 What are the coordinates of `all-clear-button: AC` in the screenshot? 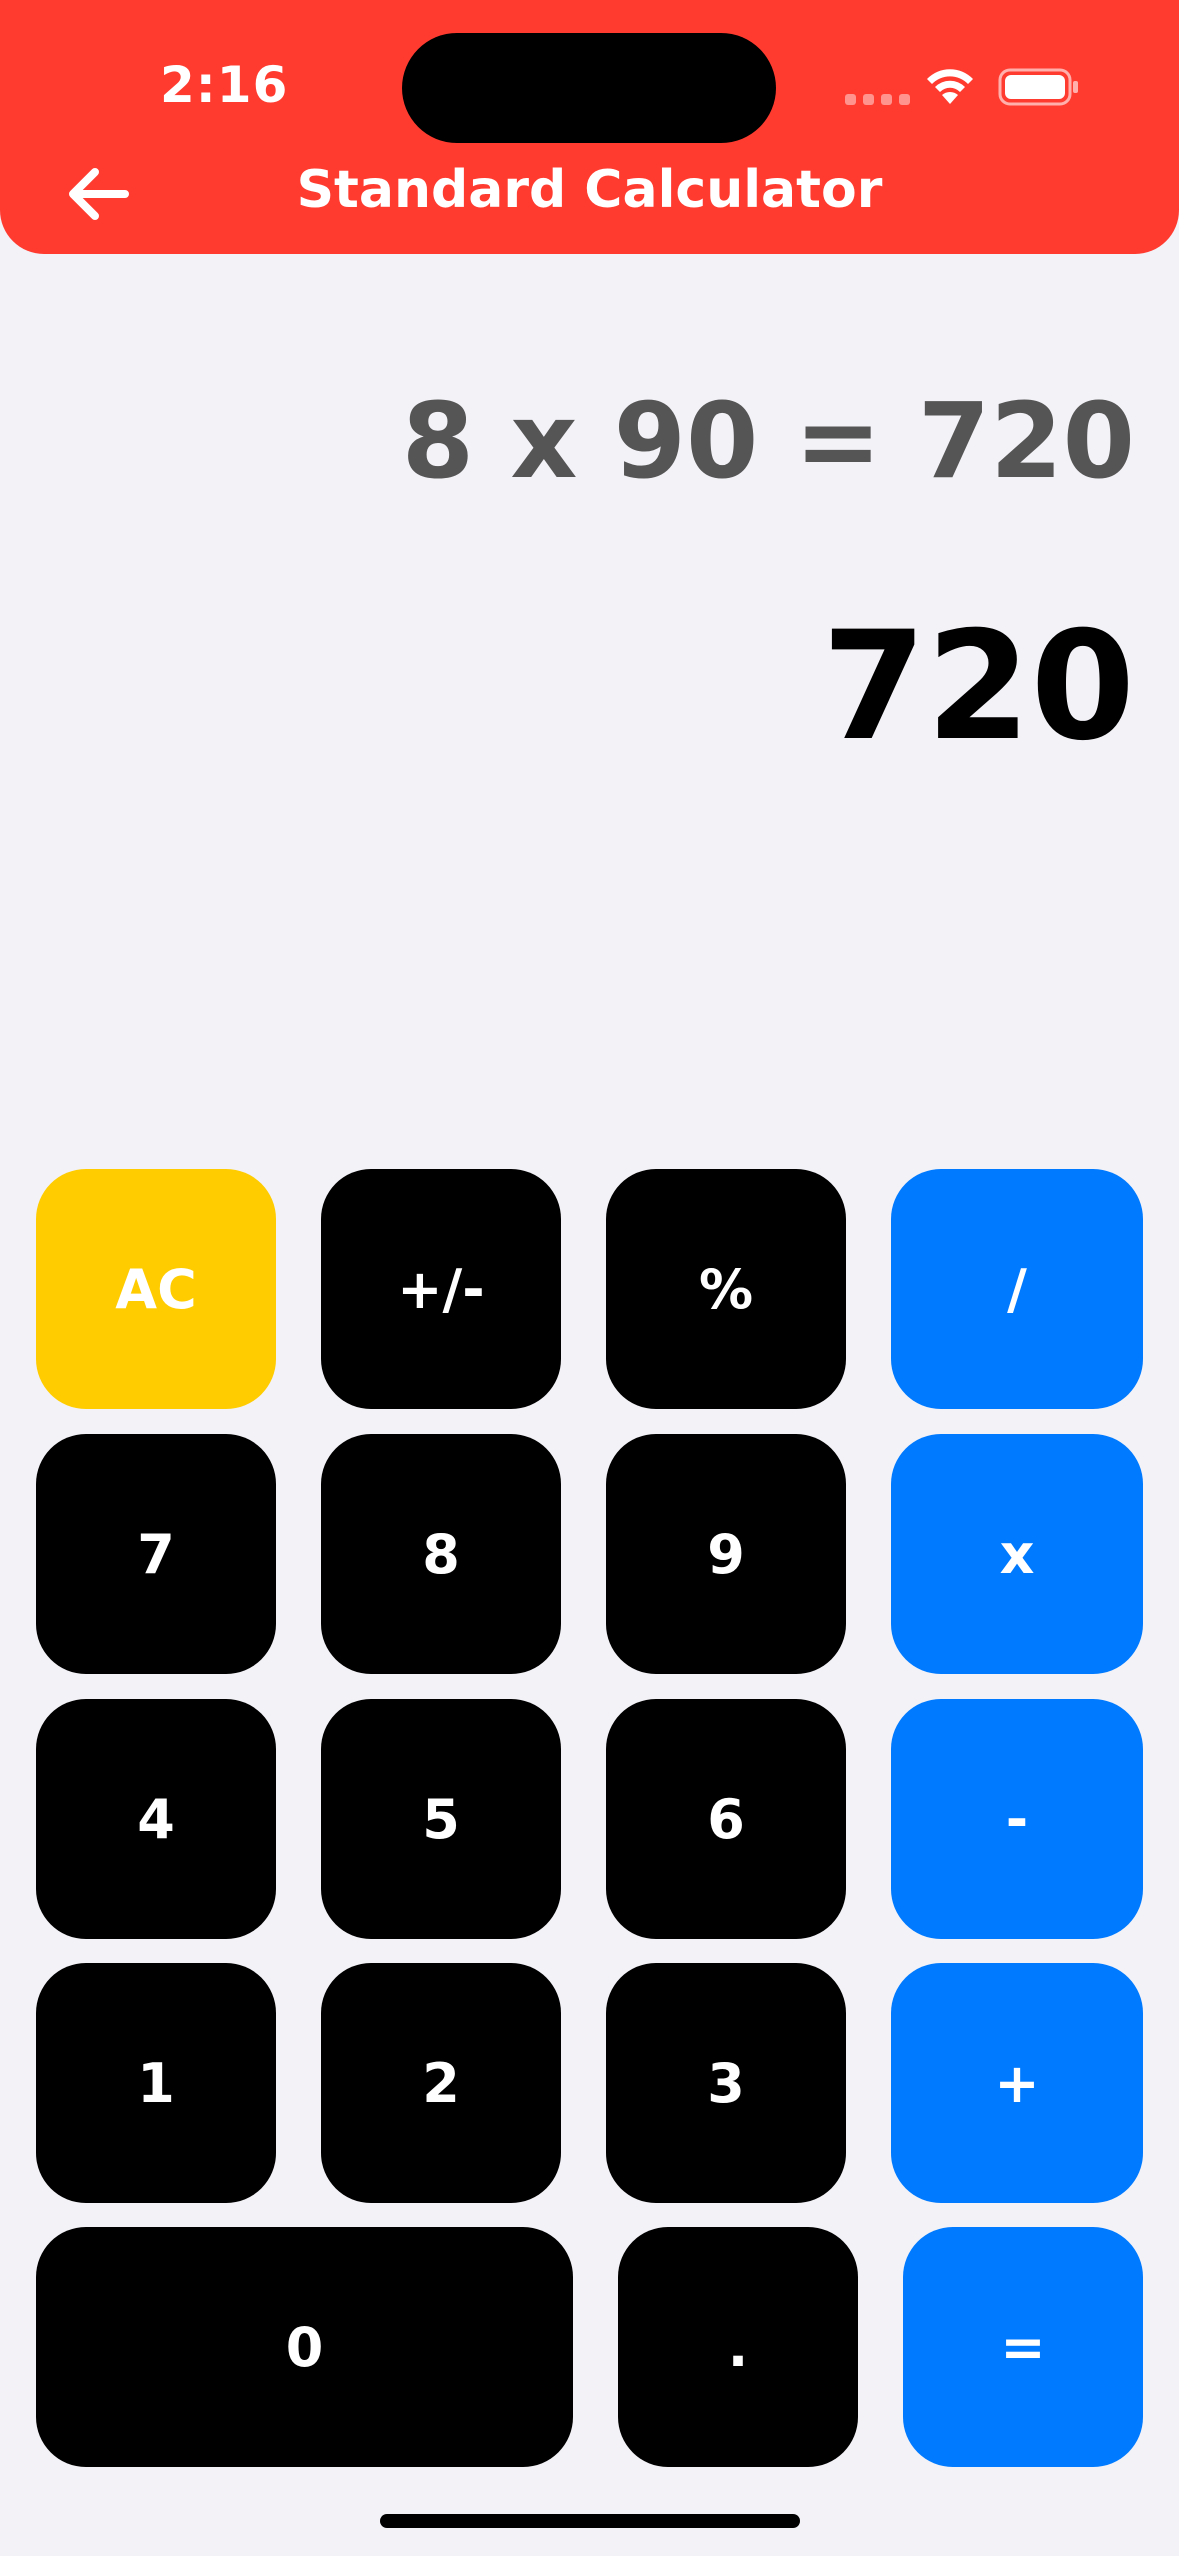 It's located at (156, 1289).